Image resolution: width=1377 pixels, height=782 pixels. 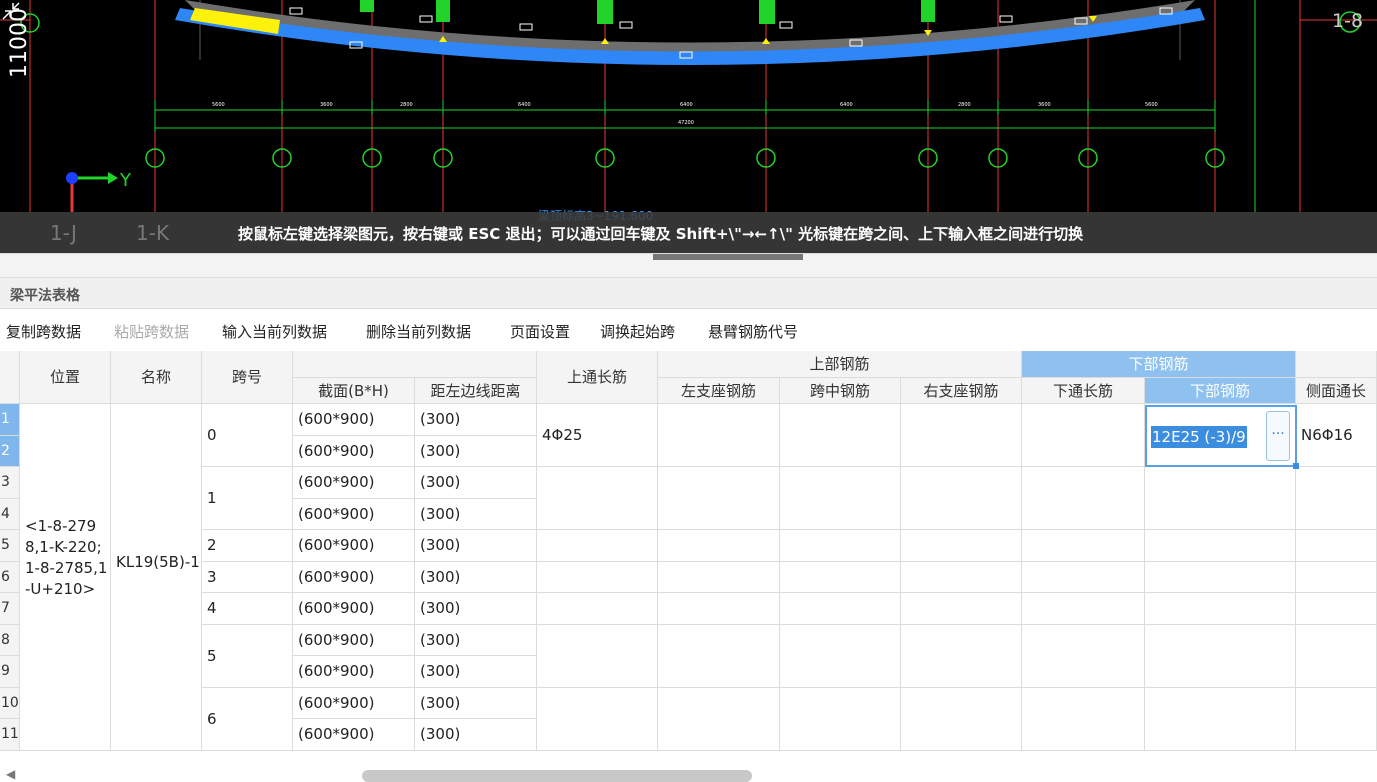 I want to click on row-number: 9, so click(x=10, y=672).